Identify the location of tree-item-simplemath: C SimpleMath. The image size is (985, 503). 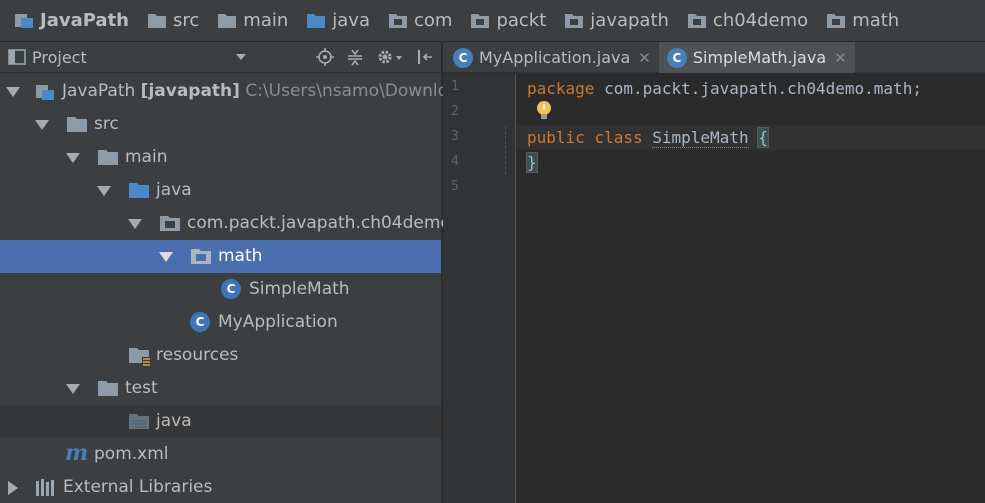
(220, 289).